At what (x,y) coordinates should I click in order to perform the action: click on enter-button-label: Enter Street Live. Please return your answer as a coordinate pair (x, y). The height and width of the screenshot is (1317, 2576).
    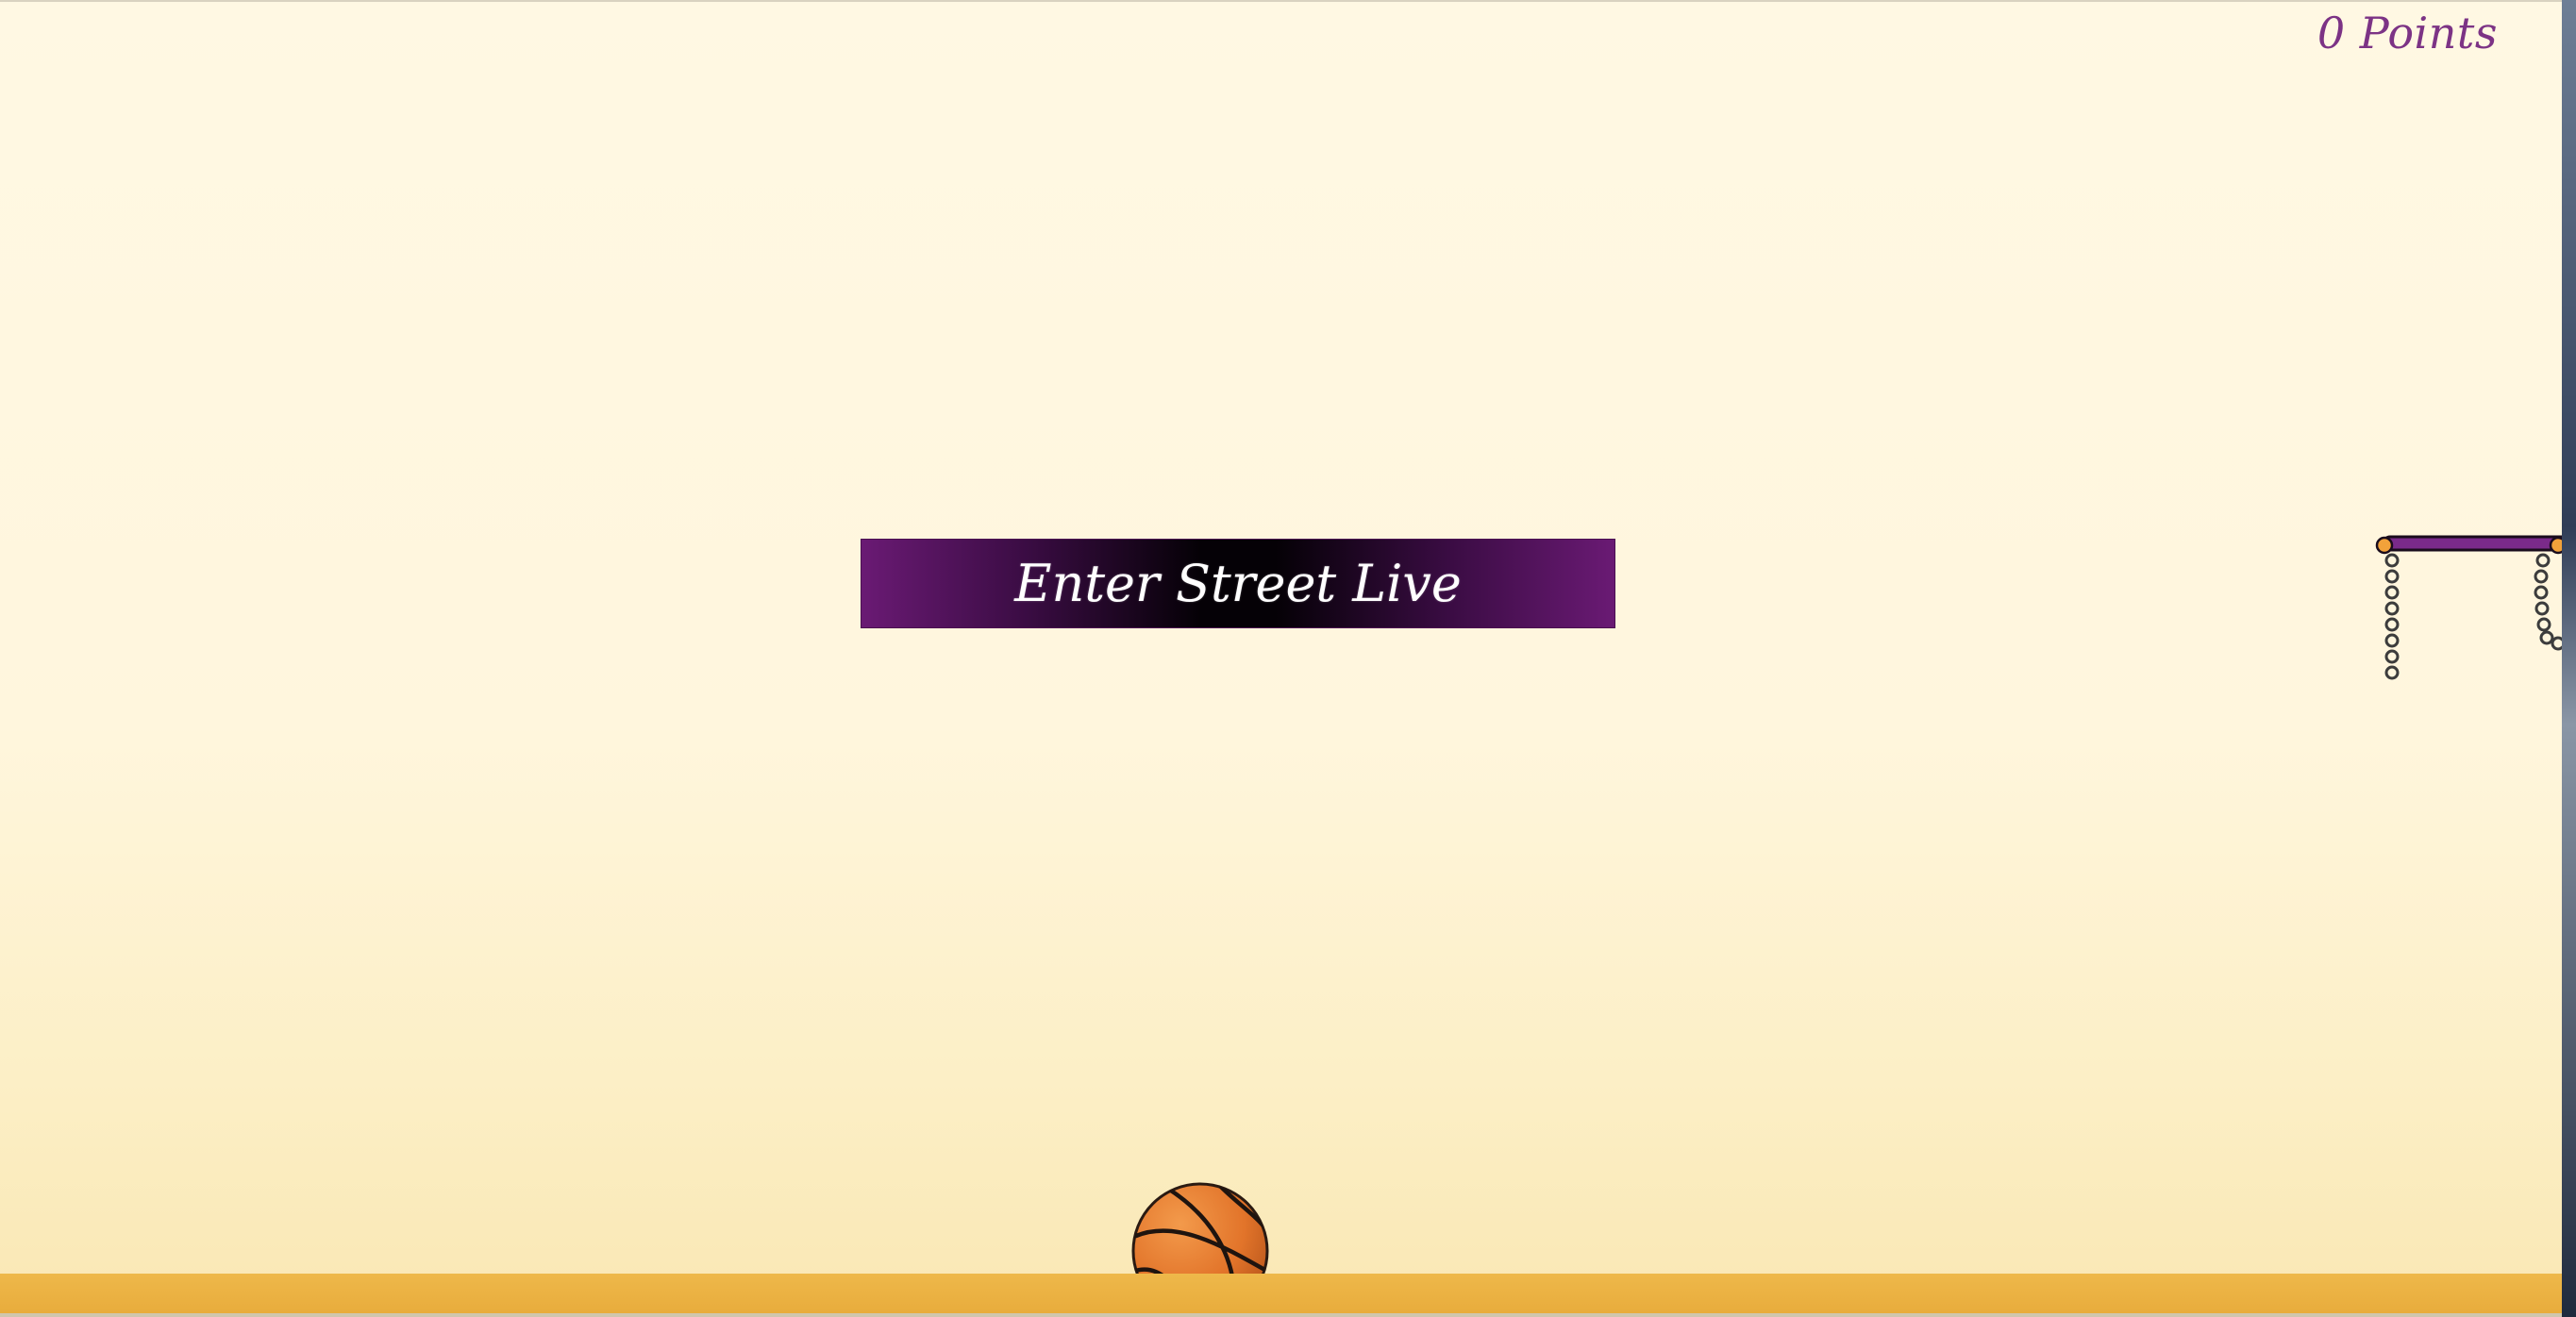
    Looking at the image, I should click on (1238, 583).